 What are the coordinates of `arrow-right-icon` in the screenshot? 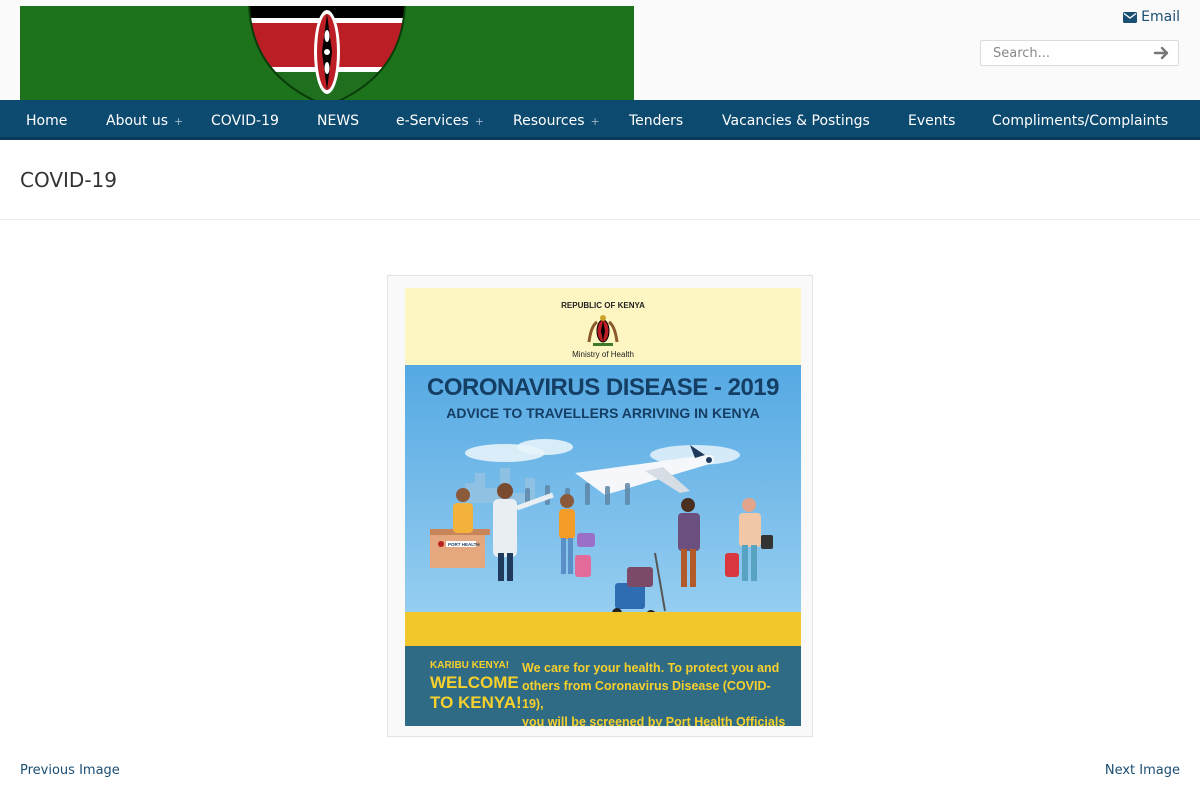 It's located at (1161, 53).